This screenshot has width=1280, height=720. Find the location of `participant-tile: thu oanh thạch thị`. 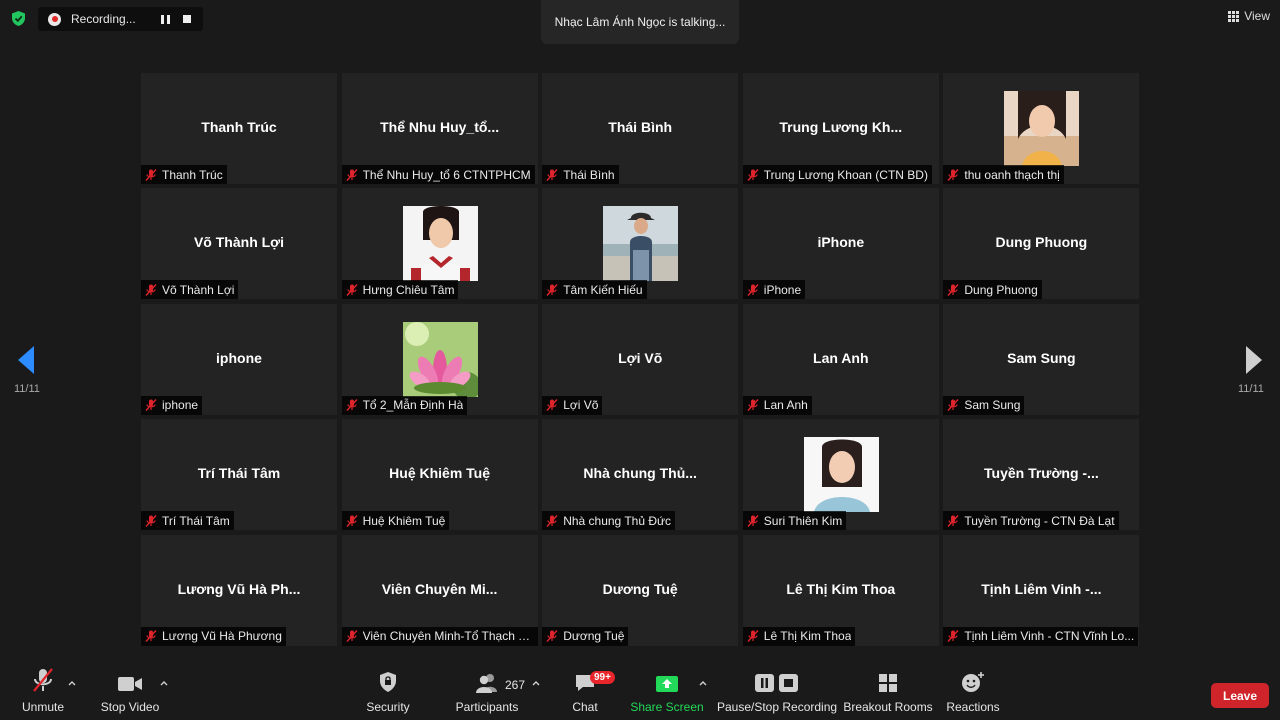

participant-tile: thu oanh thạch thị is located at coordinates (1041, 128).